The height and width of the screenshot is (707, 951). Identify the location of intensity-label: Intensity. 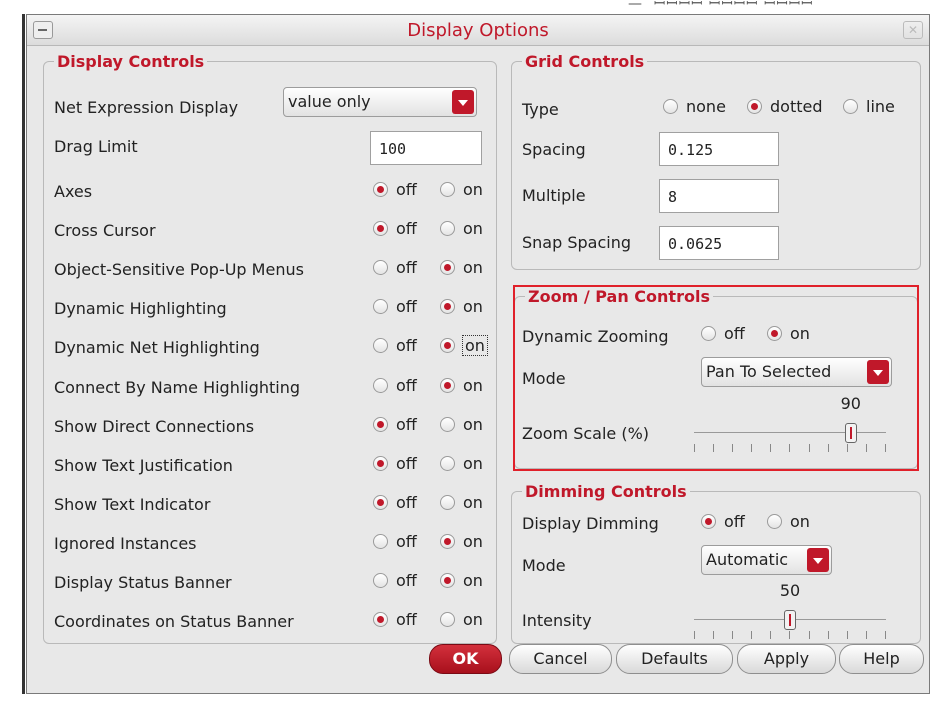
(557, 620).